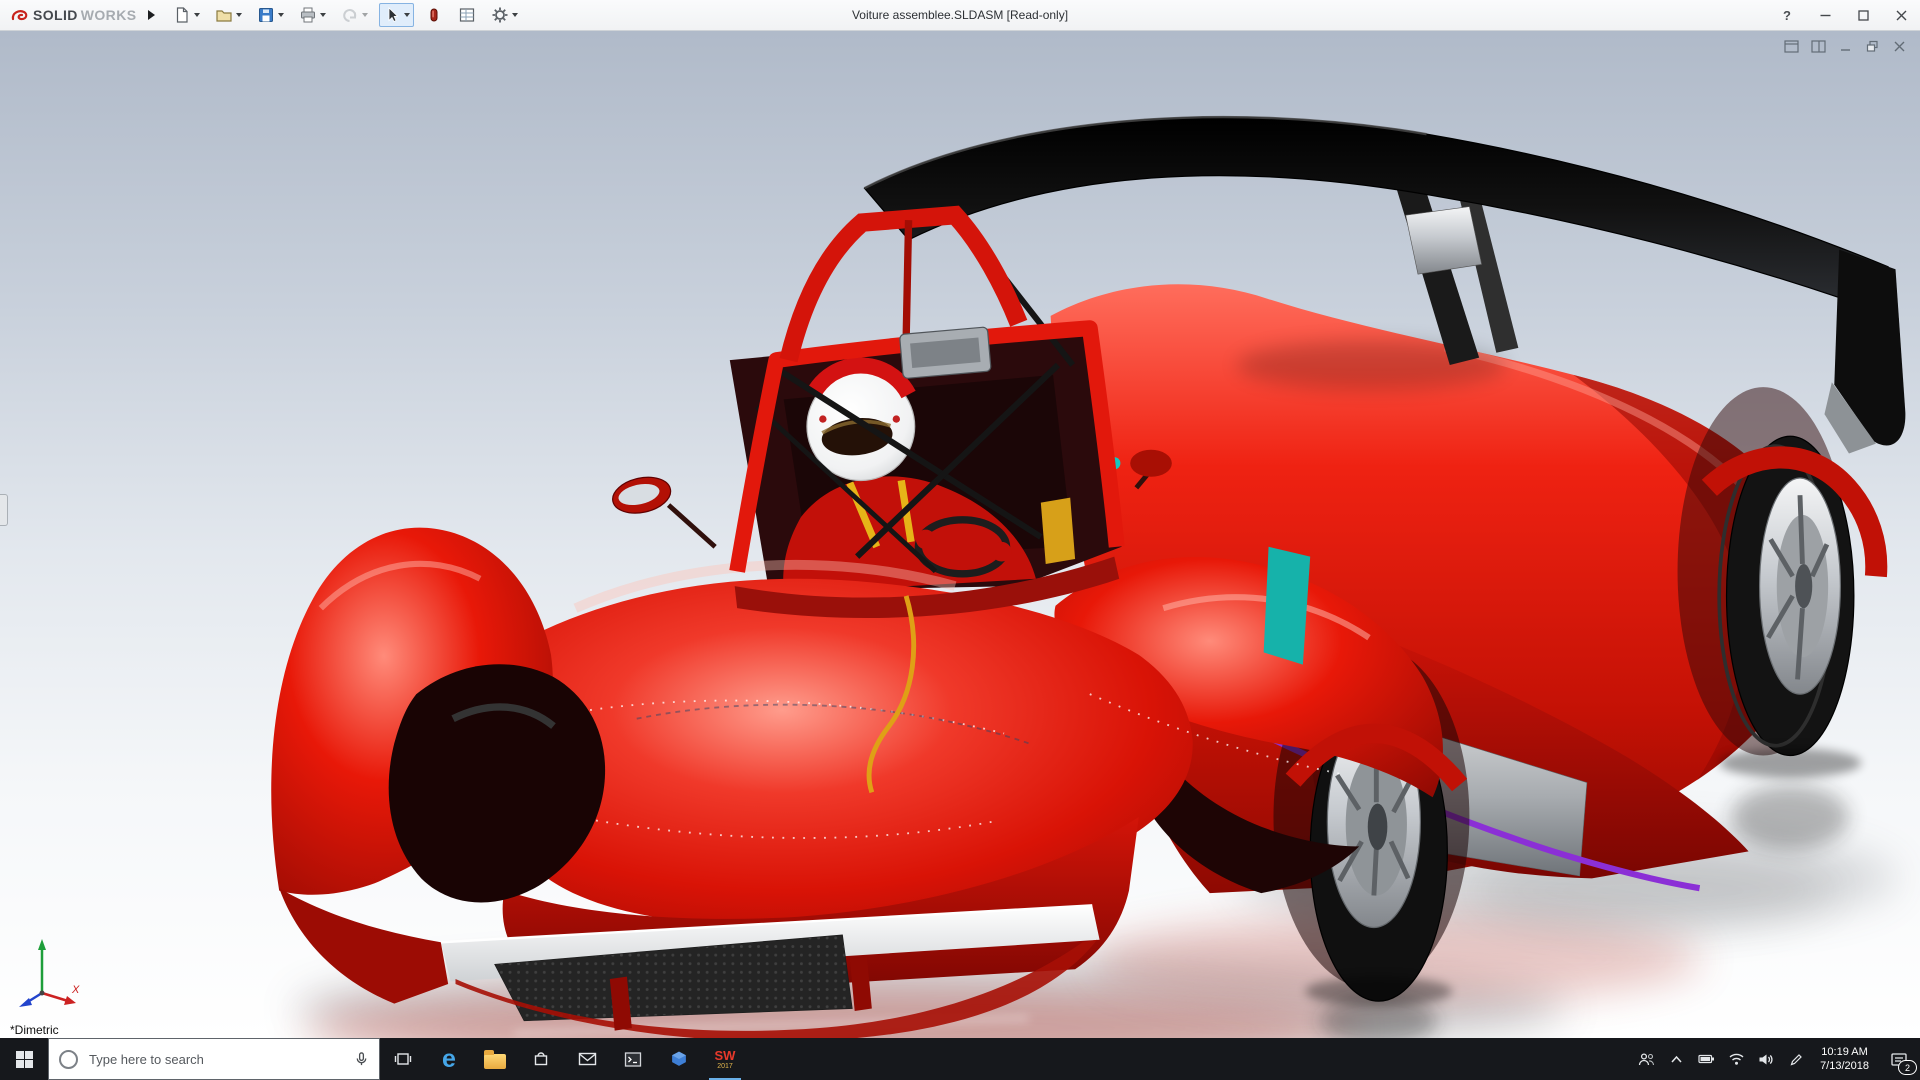 This screenshot has height=1080, width=1920. I want to click on dassault-ds-icon, so click(20, 15).